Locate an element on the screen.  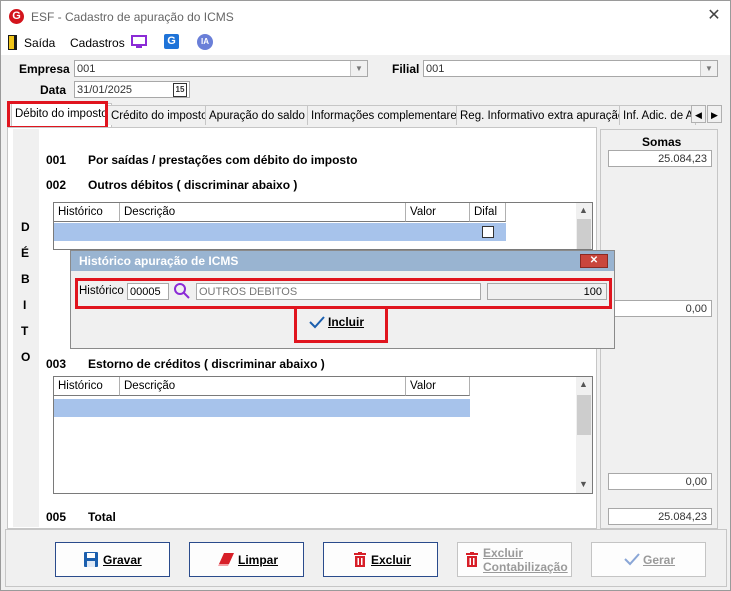
highlight-dialog-fields is located at coordinates (343, 293).